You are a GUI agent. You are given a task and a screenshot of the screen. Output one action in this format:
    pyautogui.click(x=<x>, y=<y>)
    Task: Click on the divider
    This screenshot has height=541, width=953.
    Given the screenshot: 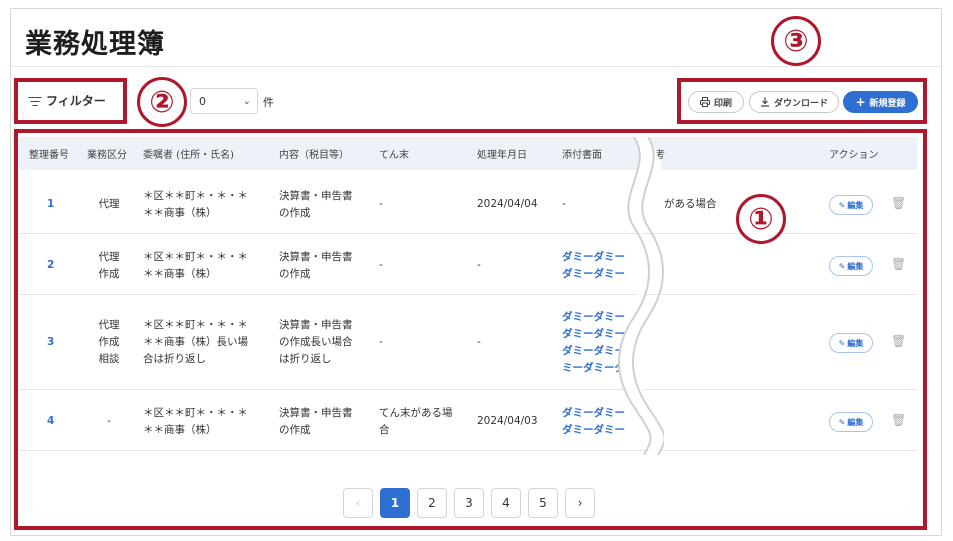 What is the action you would take?
    pyautogui.click(x=476, y=66)
    